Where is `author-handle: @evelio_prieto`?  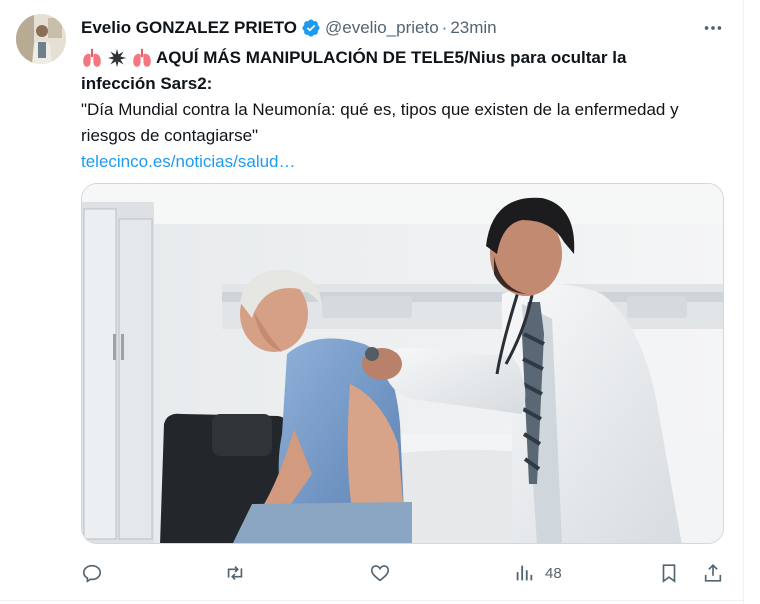
author-handle: @evelio_prieto is located at coordinates (382, 28).